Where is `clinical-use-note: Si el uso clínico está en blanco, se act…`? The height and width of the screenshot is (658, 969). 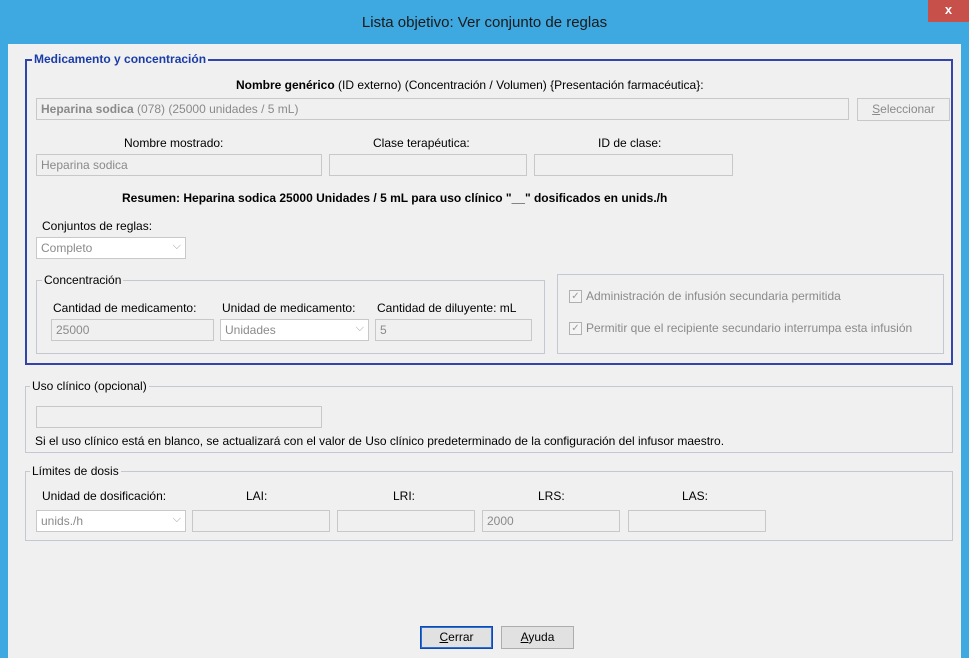 clinical-use-note: Si el uso clínico está en blanco, se act… is located at coordinates (380, 441).